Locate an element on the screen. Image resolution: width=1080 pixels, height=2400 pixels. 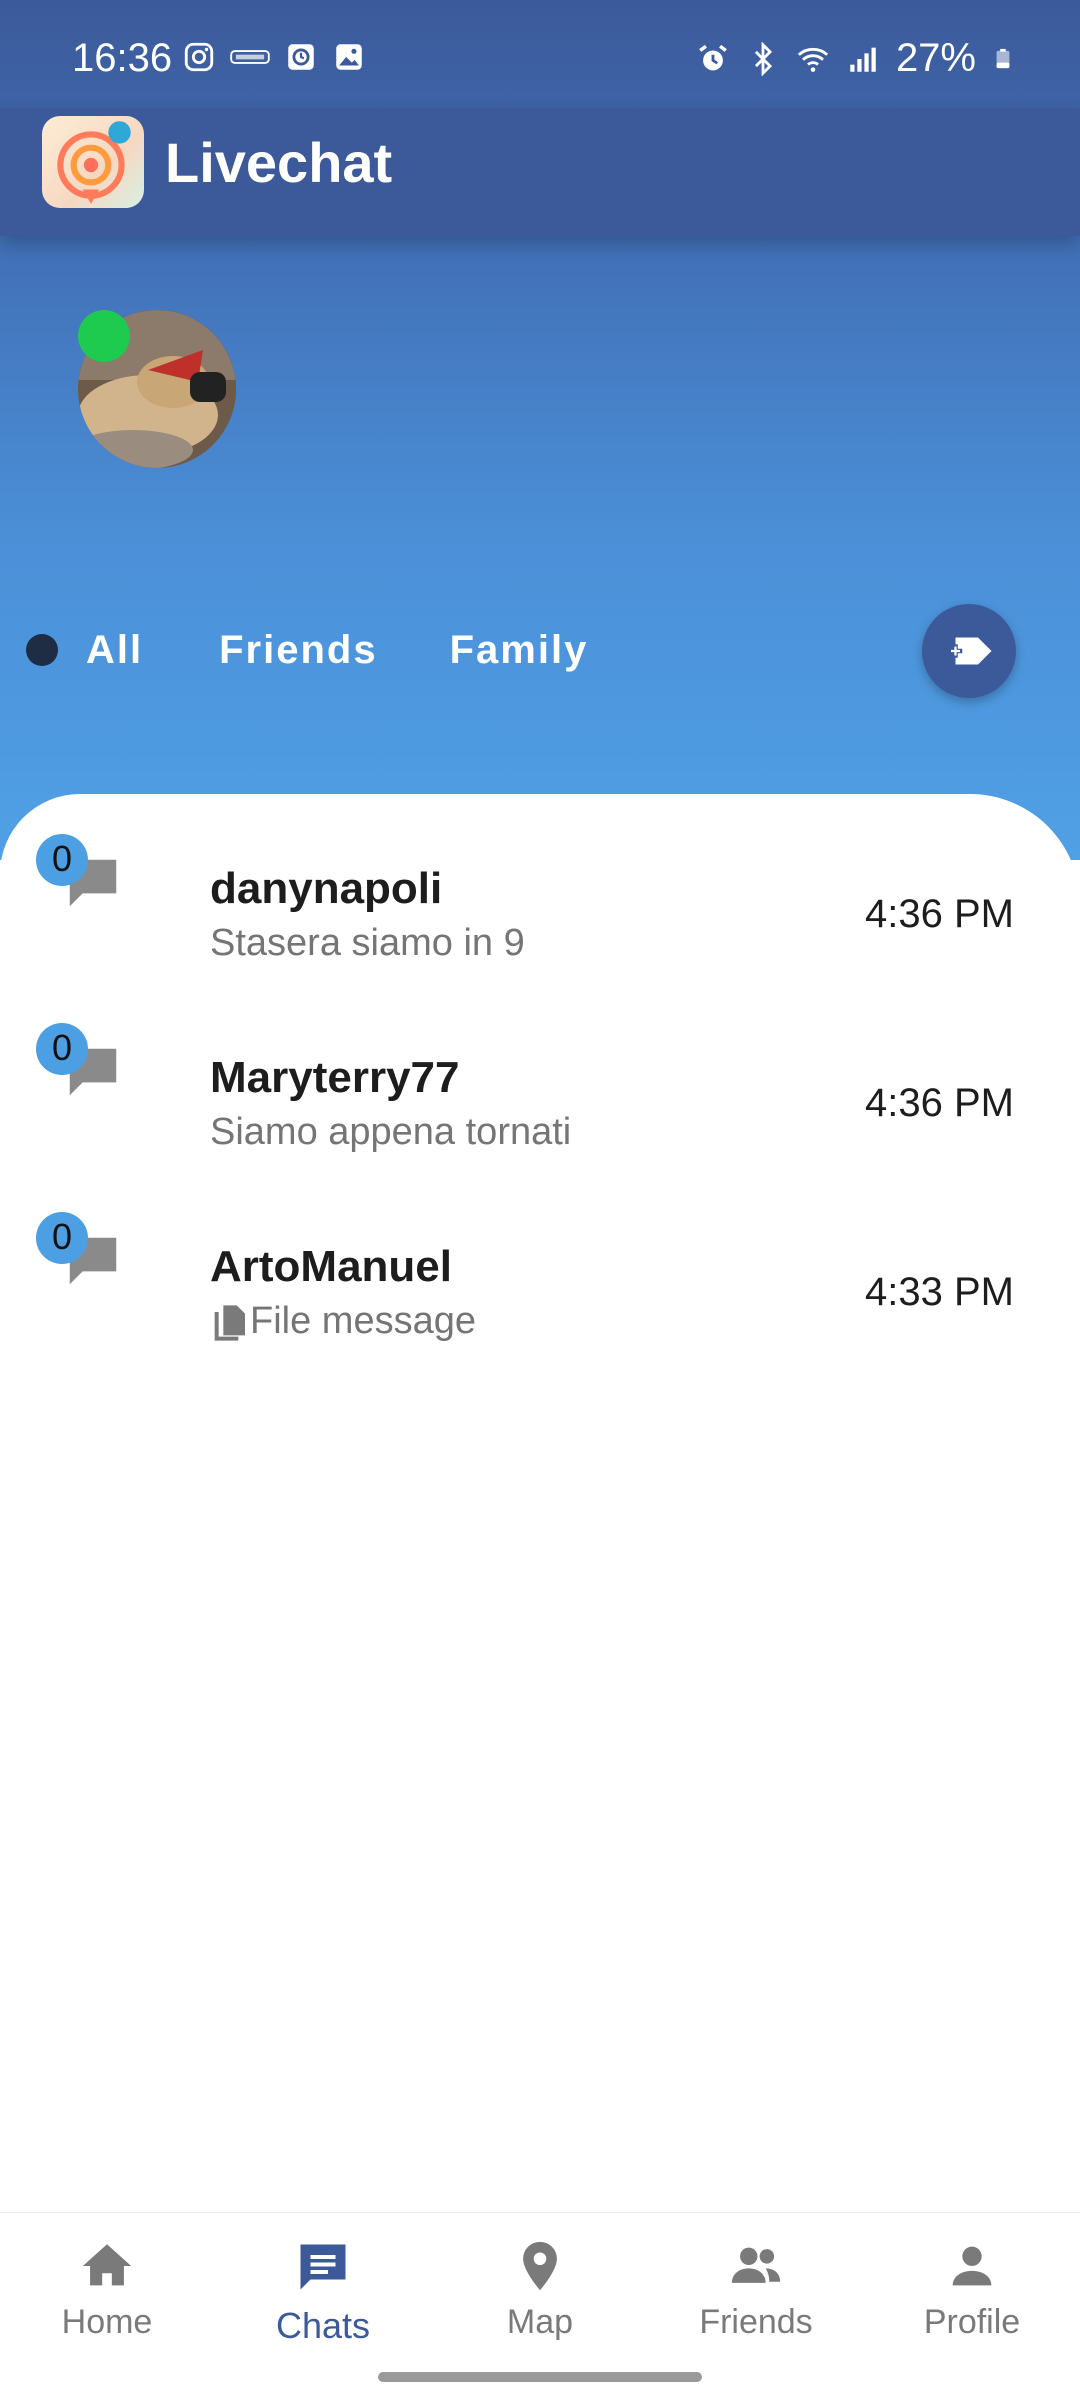
nav-chats-label: Chats is located at coordinates (323, 2325).